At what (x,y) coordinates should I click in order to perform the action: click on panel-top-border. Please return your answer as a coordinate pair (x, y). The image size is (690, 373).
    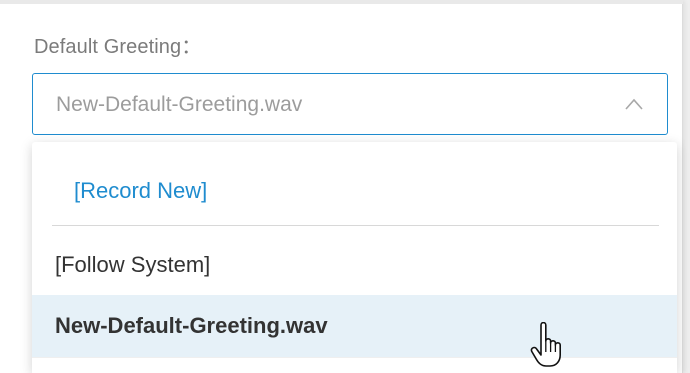
    Looking at the image, I should click on (341, 2).